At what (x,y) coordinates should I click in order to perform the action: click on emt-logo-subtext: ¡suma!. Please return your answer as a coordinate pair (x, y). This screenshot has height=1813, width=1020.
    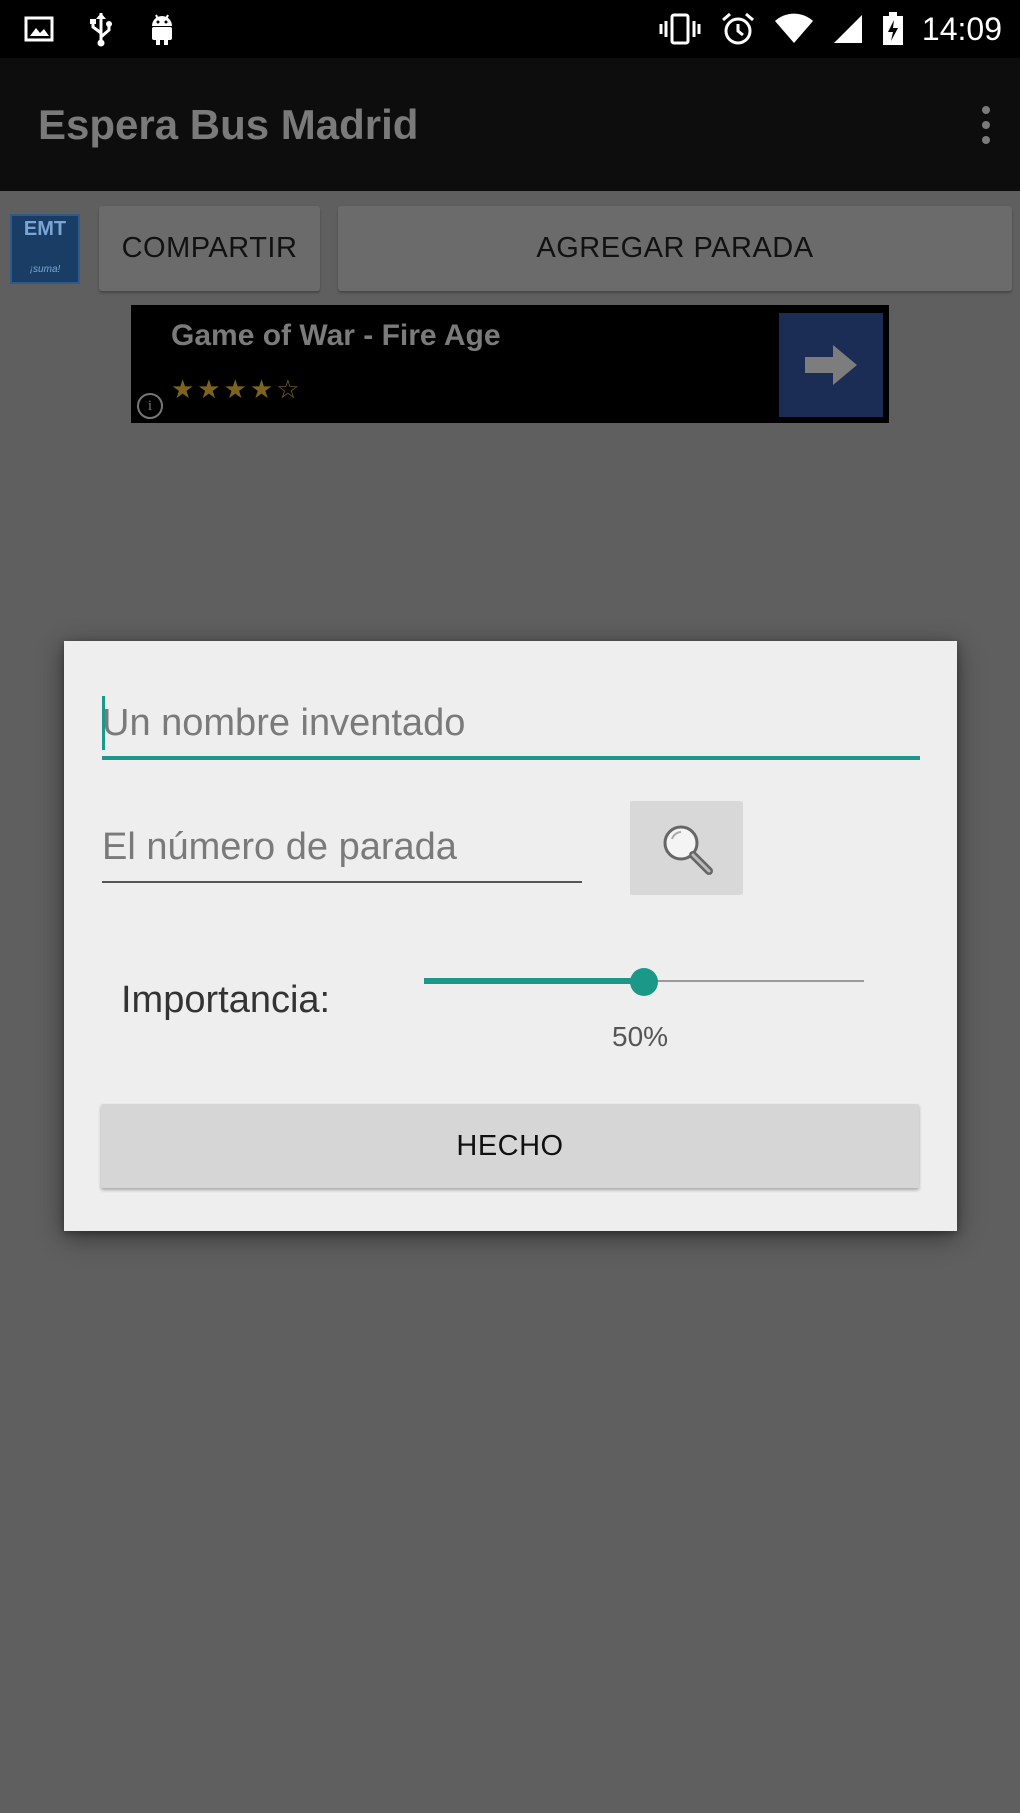
    Looking at the image, I should click on (45, 269).